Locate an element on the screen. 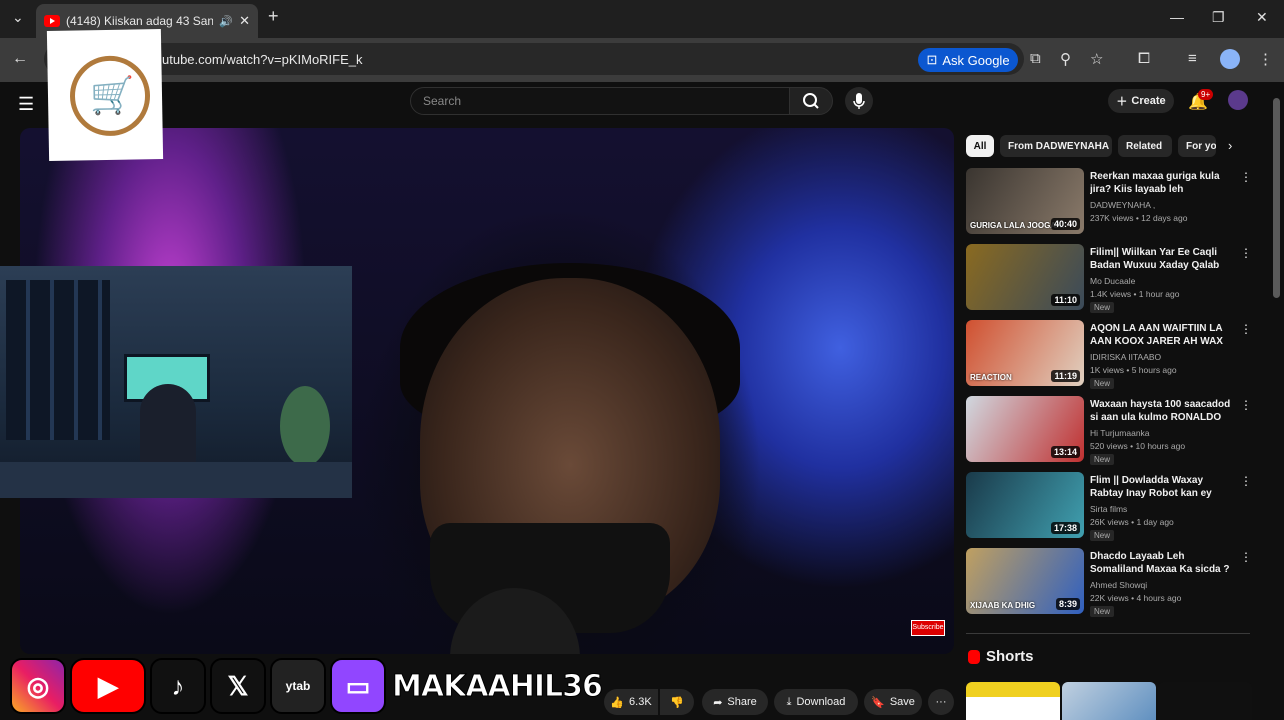 The width and height of the screenshot is (1284, 720). duration-badge: 13:14 is located at coordinates (1065, 452).